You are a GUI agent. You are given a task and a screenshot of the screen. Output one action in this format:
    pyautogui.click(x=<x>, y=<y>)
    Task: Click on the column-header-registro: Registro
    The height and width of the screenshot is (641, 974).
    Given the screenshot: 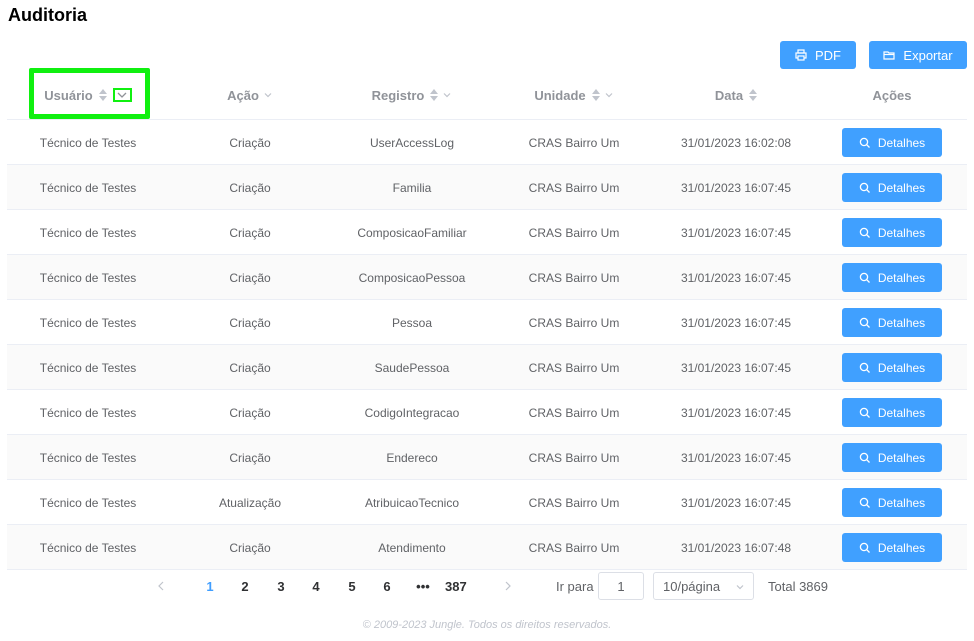 What is the action you would take?
    pyautogui.click(x=412, y=95)
    